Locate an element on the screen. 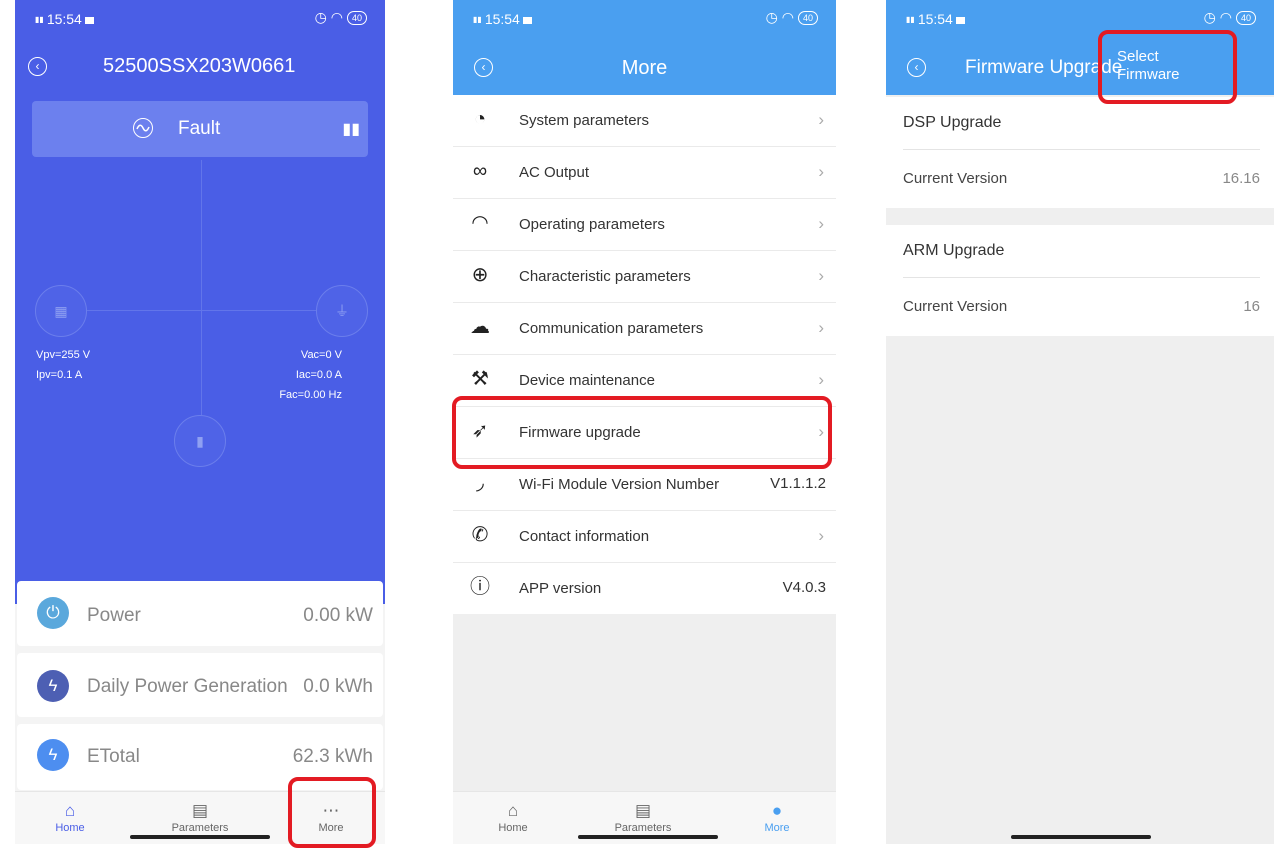  tab-more: ● More is located at coordinates (777, 817).